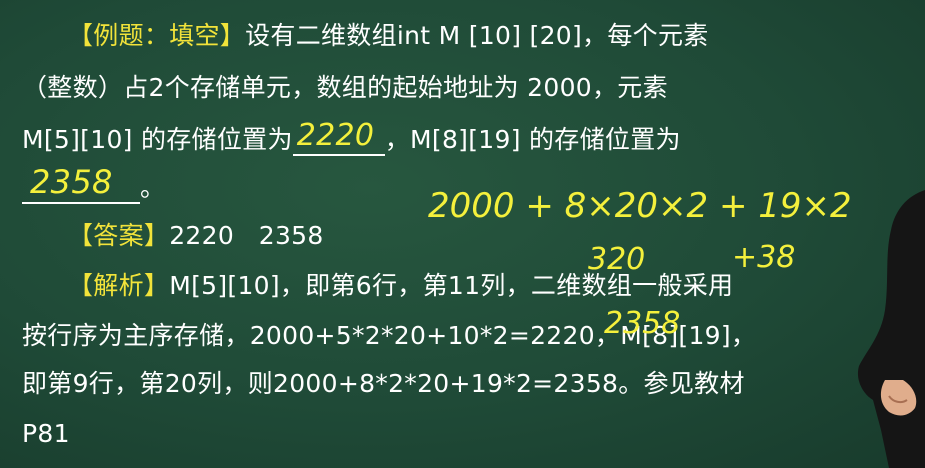 This screenshot has width=925, height=468. Describe the element at coordinates (891, 329) in the screenshot. I see `presenter-figure` at that location.